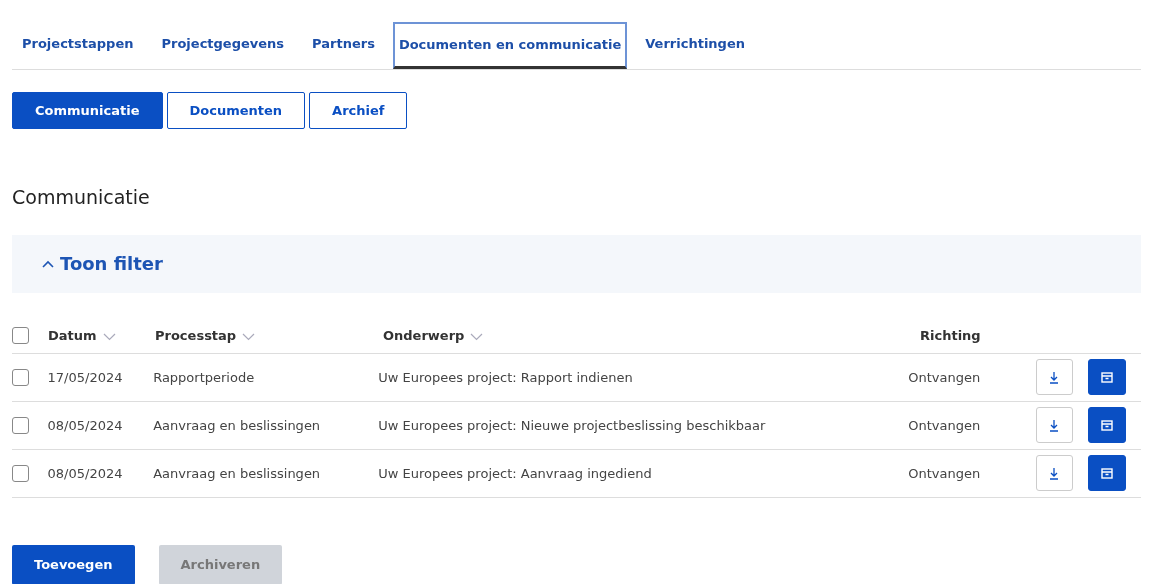  Describe the element at coordinates (102, 264) in the screenshot. I see `filter-toggle: Toon filter` at that location.